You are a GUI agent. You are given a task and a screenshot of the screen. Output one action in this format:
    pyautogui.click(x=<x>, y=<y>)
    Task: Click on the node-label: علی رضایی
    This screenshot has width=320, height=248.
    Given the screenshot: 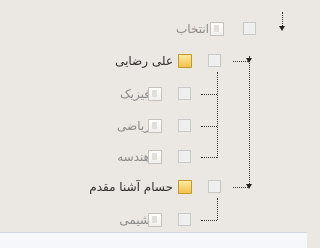 What is the action you would take?
    pyautogui.click(x=144, y=61)
    